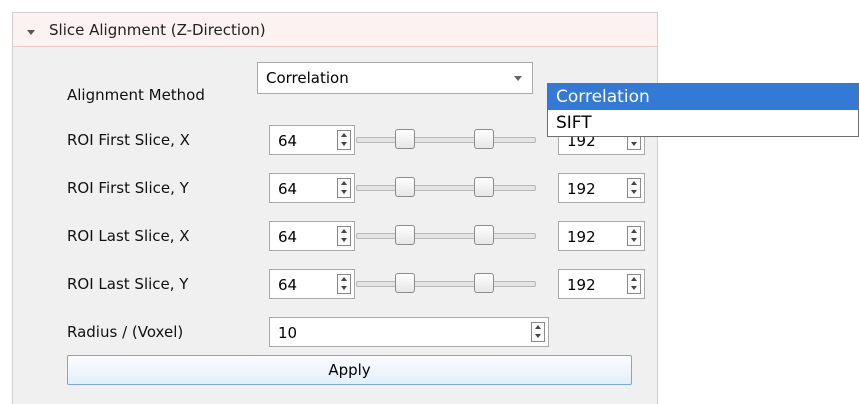 The width and height of the screenshot is (859, 404). What do you see at coordinates (703, 123) in the screenshot?
I see `dropdown-option-sift: SIFT` at bounding box center [703, 123].